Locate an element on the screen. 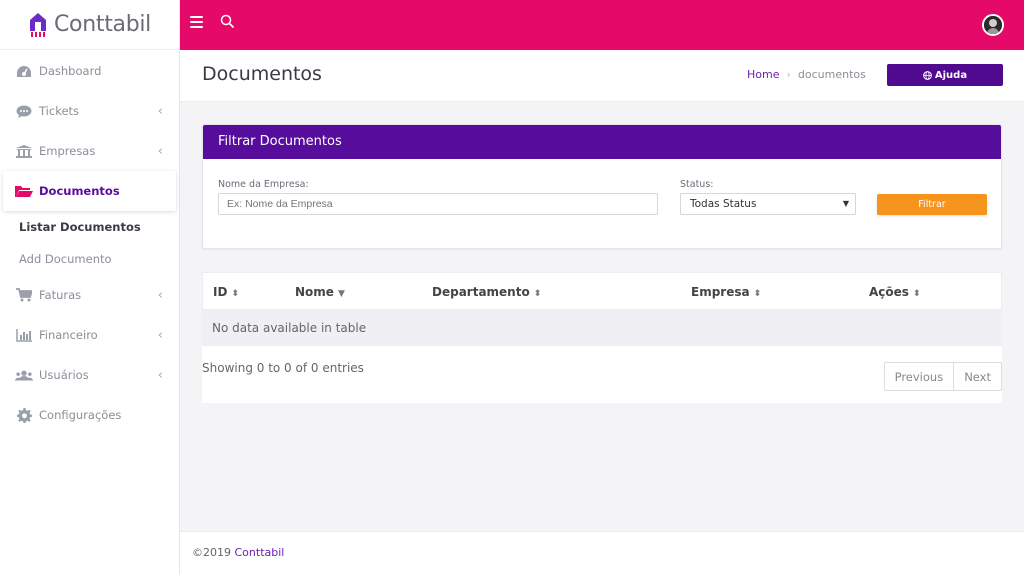  breadcrumb: Home › documentos is located at coordinates (806, 74).